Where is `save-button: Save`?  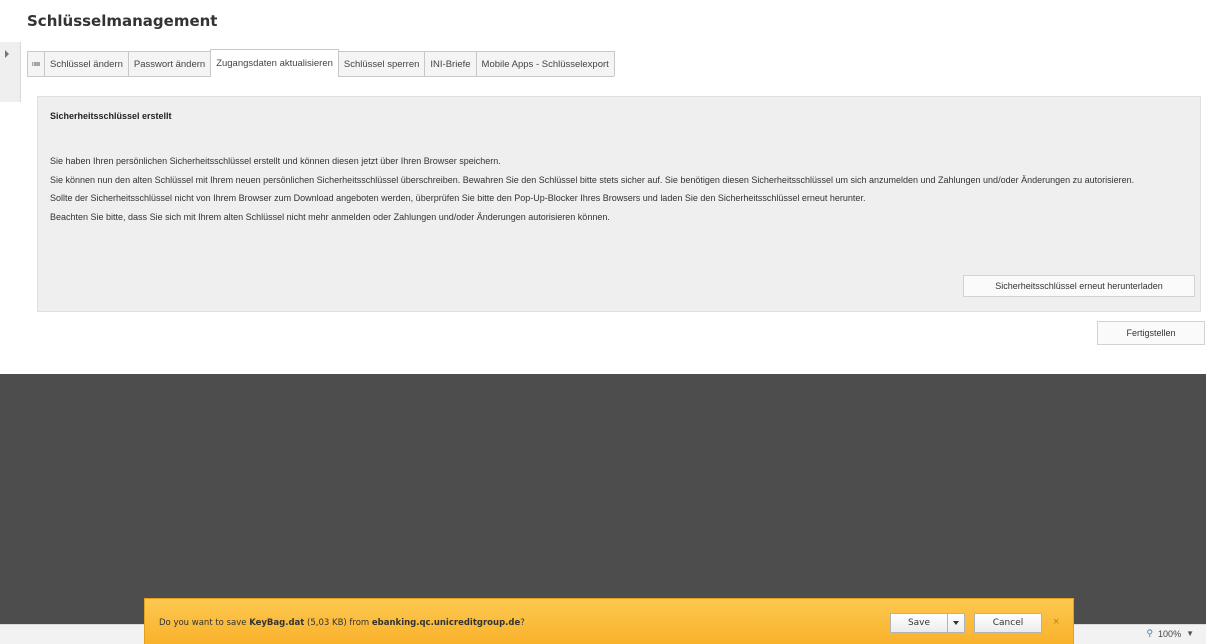 save-button: Save is located at coordinates (919, 623).